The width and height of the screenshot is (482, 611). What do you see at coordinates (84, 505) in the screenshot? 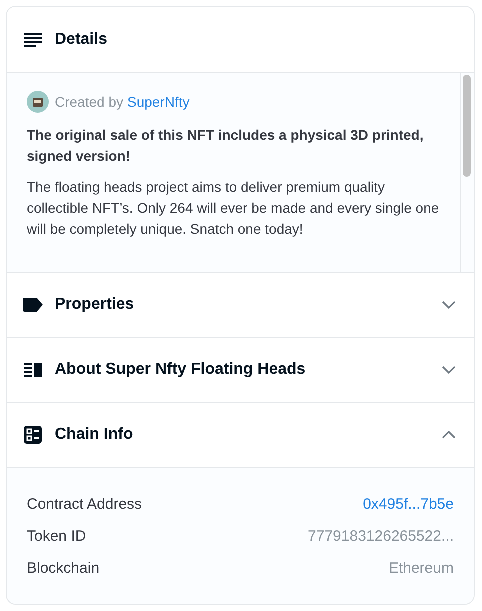
I see `info-label: Contract Address` at bounding box center [84, 505].